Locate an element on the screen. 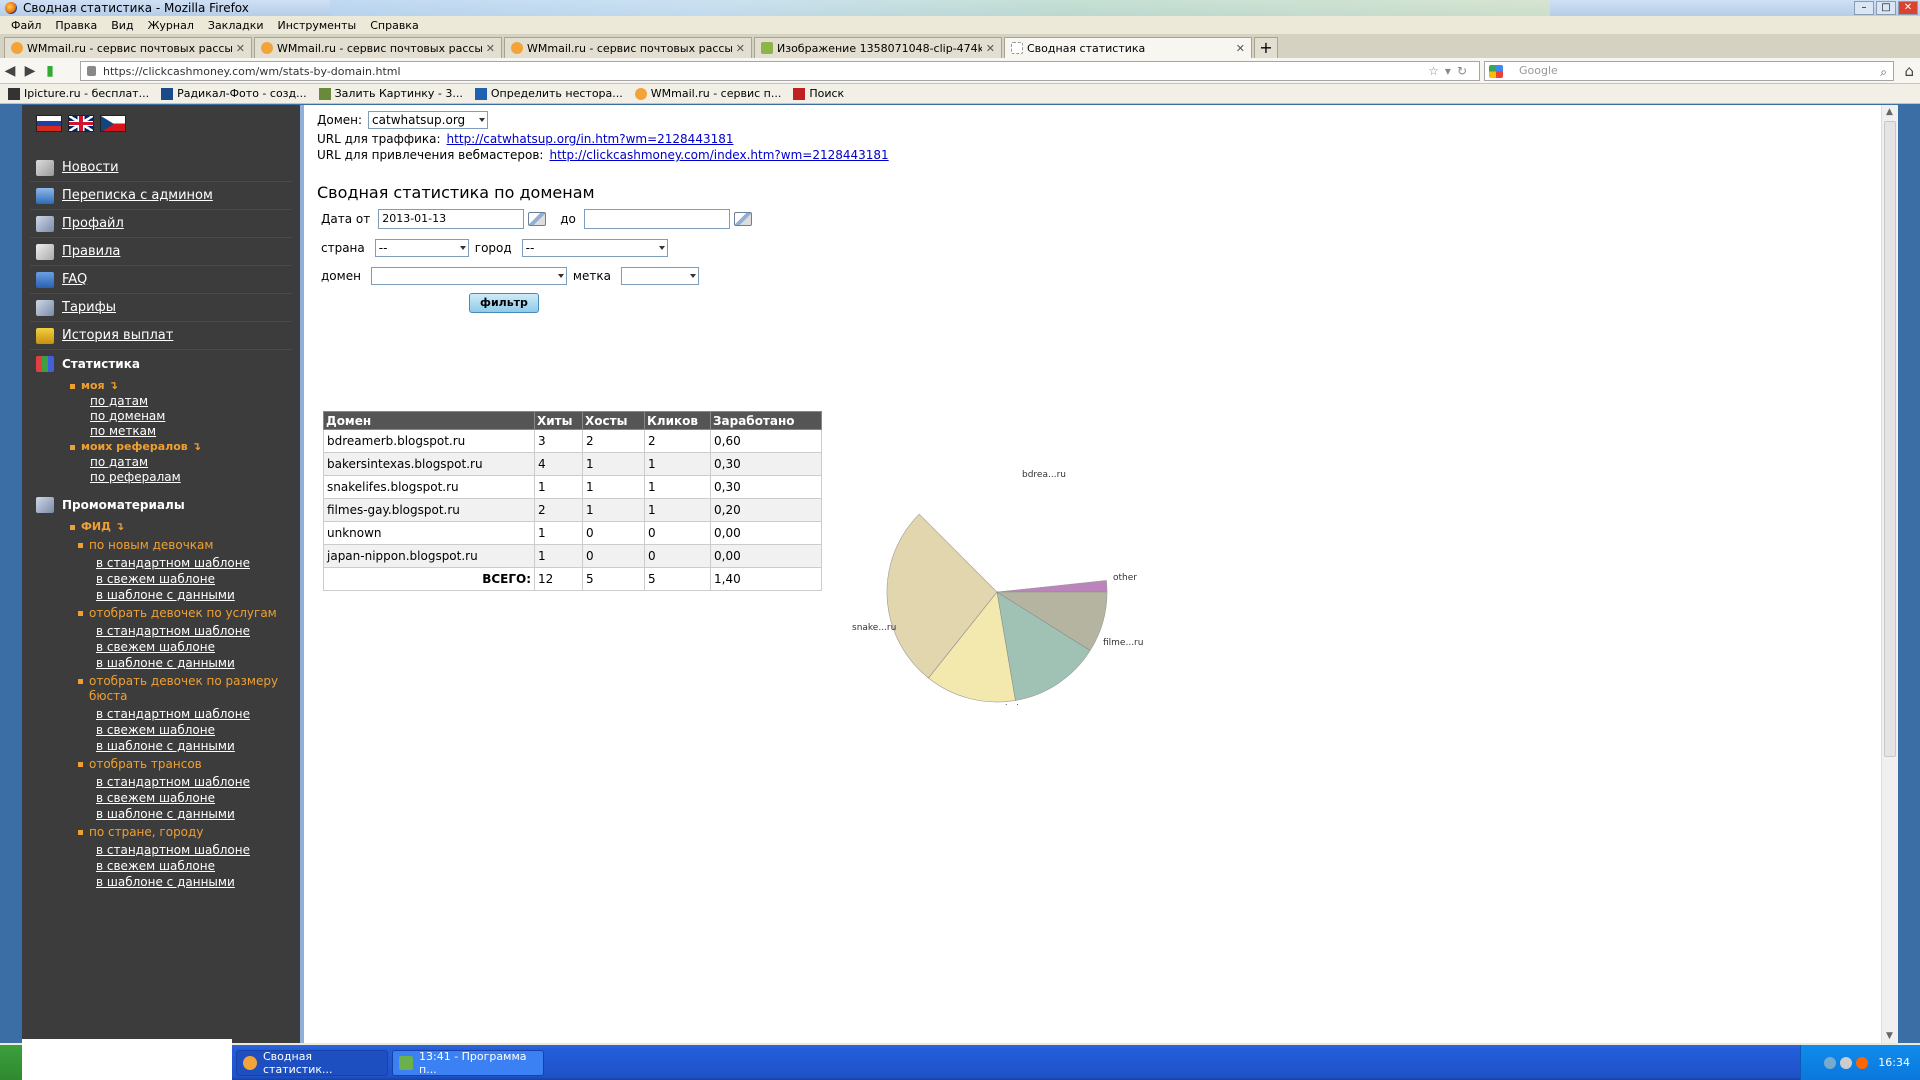  country-select: -- is located at coordinates (421, 248).